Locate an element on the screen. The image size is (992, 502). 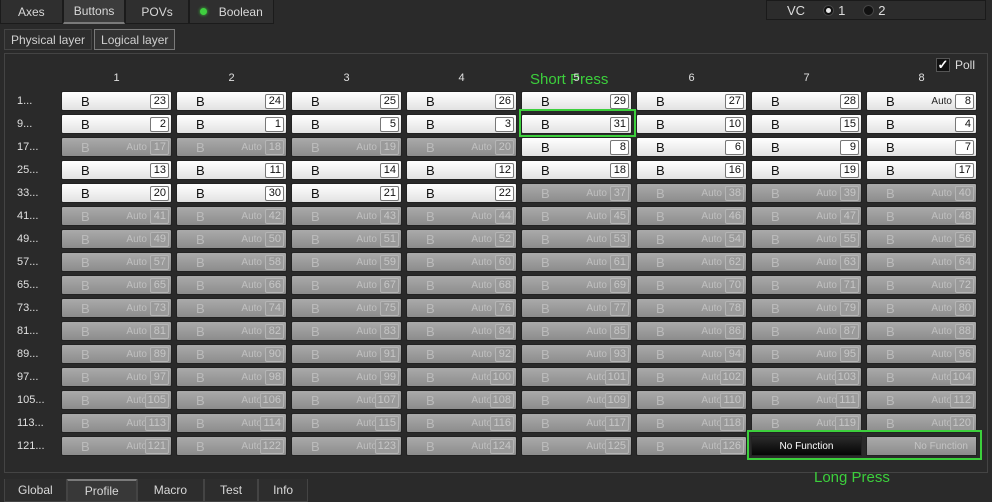
button-cell: B Auto 89 is located at coordinates (116, 354).